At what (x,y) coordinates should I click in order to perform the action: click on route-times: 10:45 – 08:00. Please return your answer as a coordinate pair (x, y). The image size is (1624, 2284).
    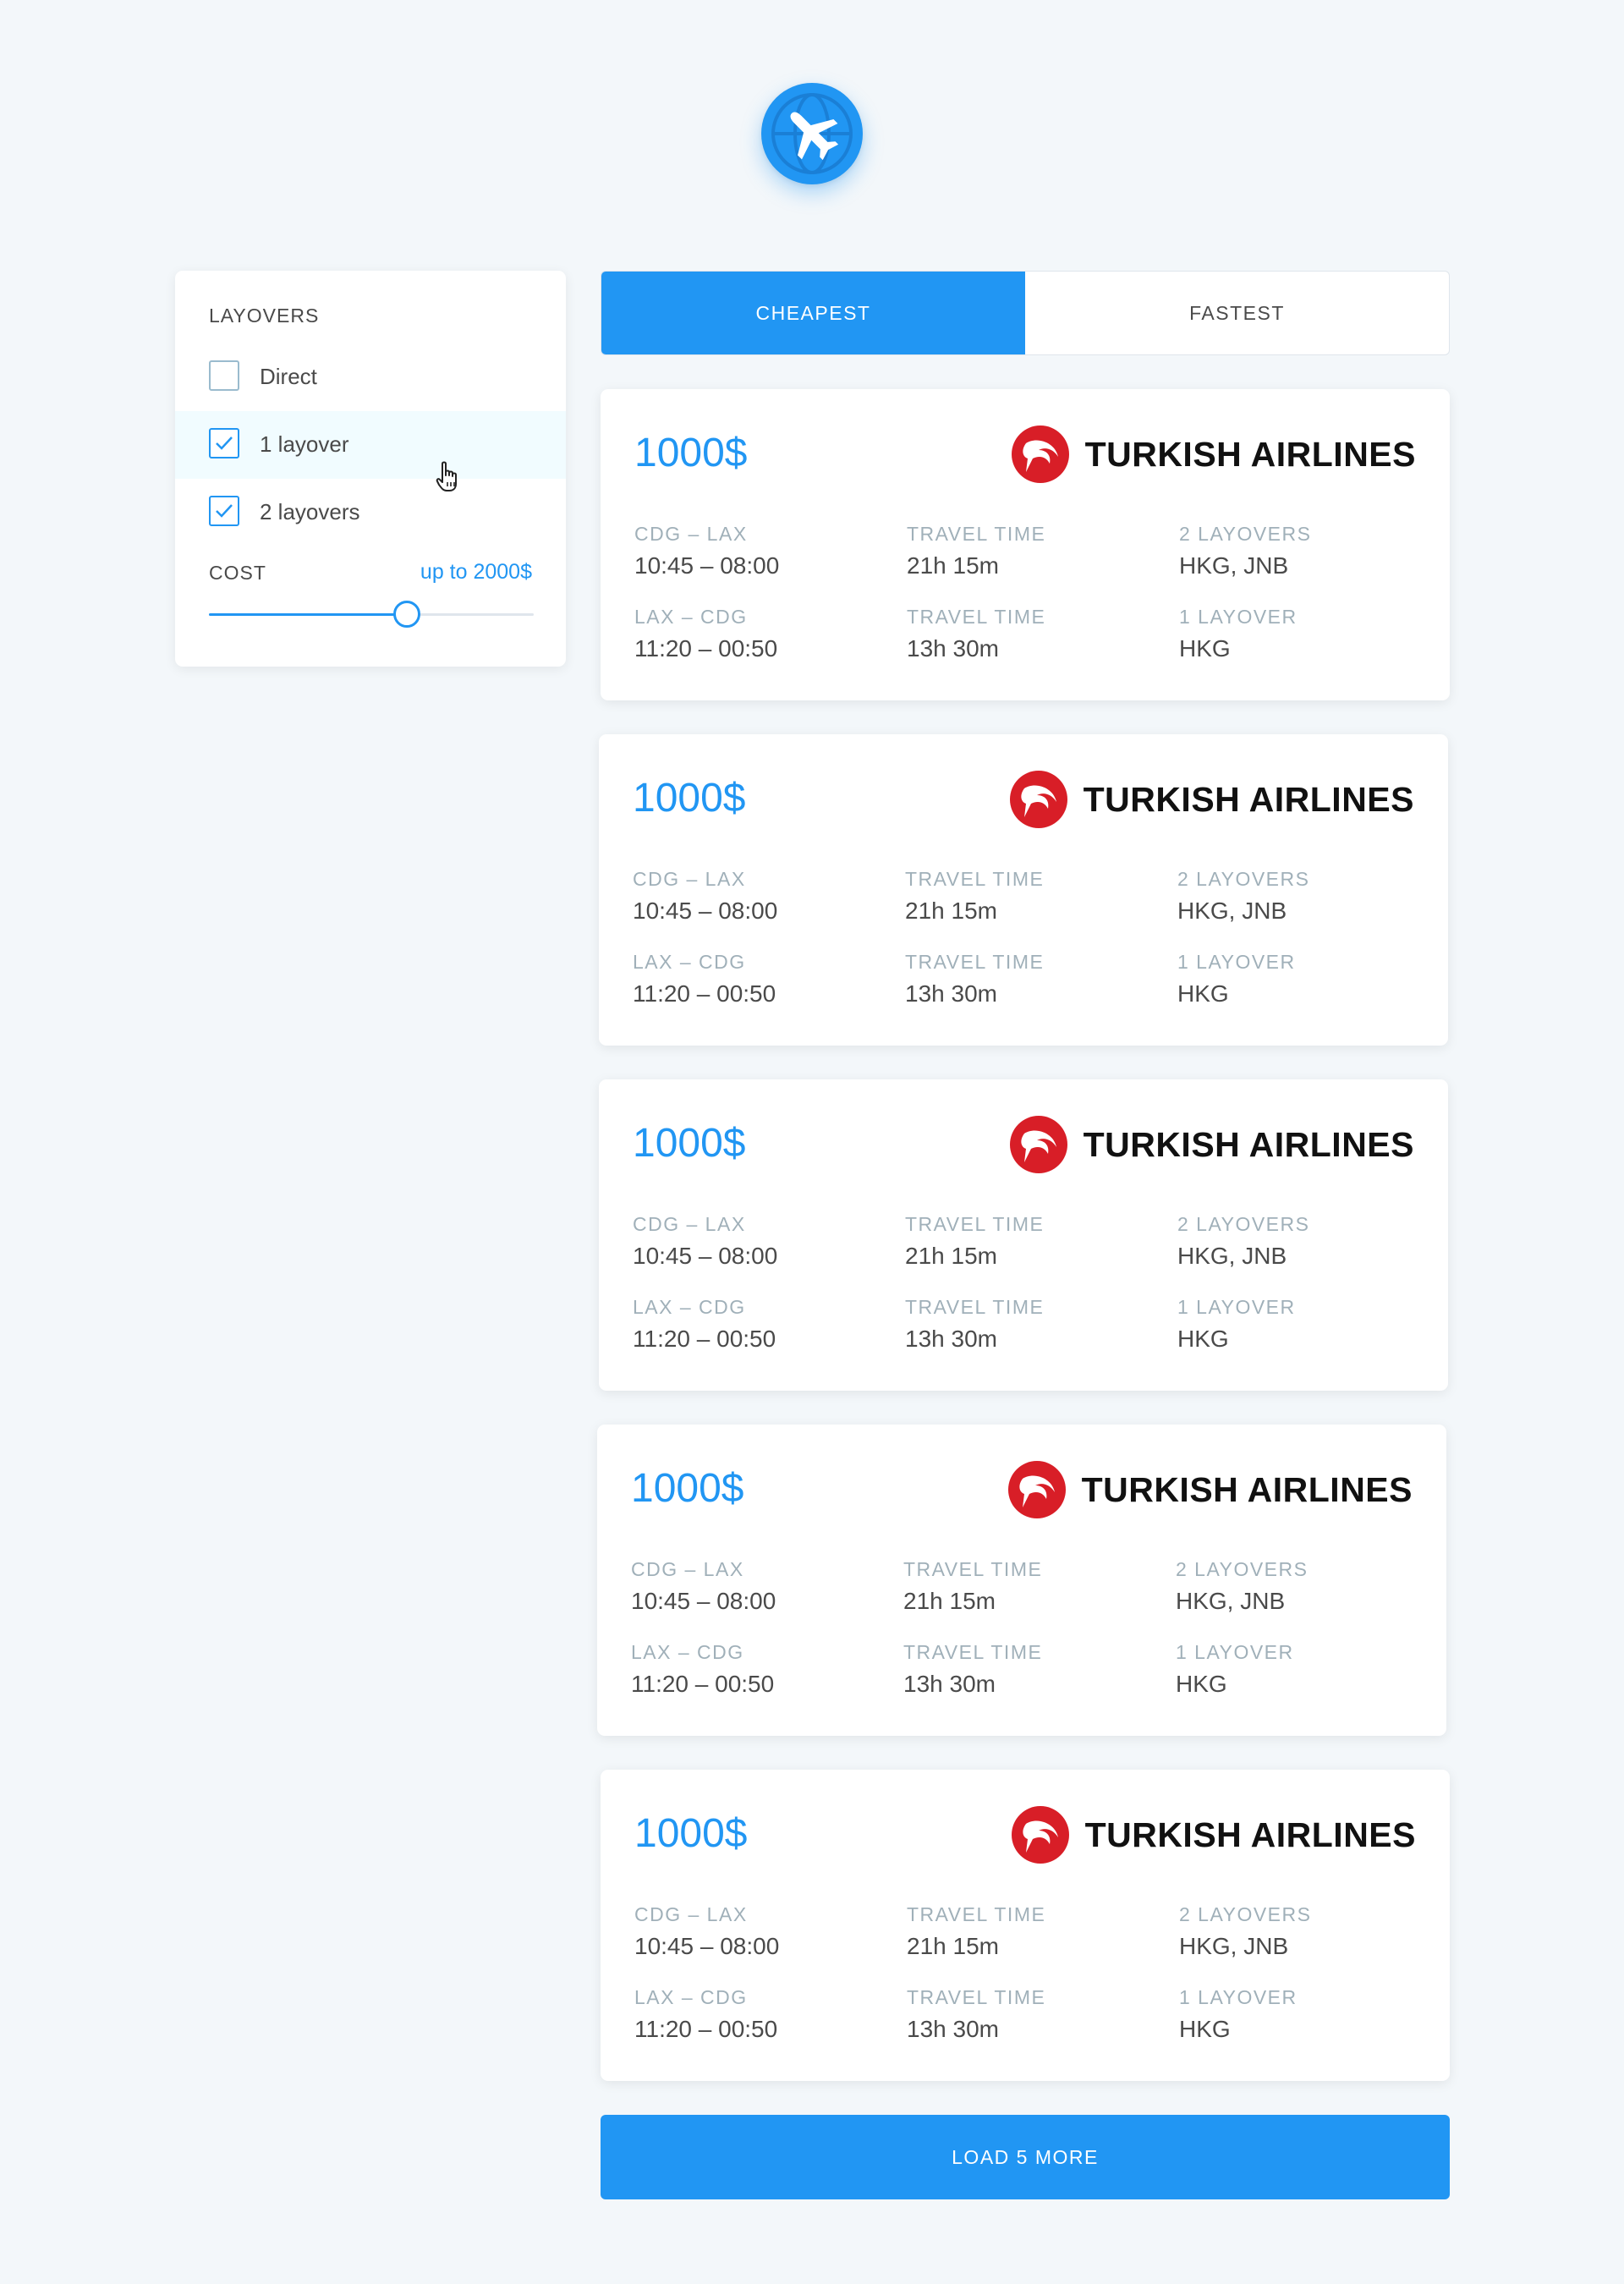
    Looking at the image, I should click on (703, 1601).